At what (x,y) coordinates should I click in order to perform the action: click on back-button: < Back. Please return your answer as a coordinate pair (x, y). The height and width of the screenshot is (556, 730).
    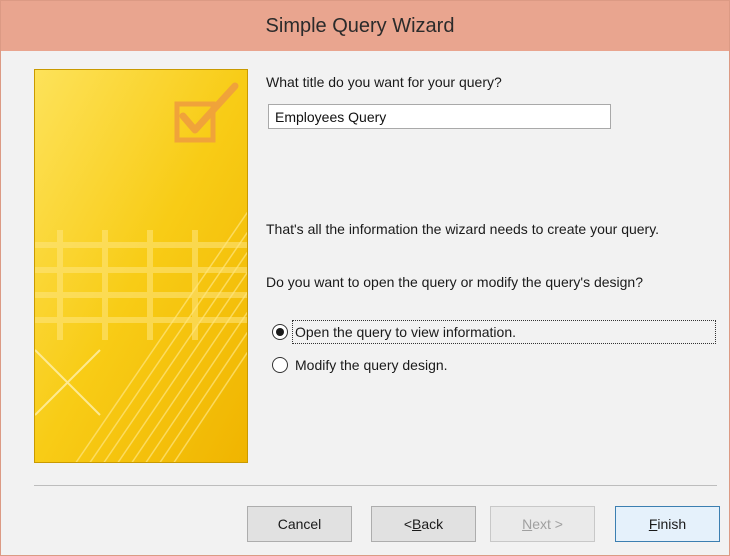
    Looking at the image, I should click on (423, 524).